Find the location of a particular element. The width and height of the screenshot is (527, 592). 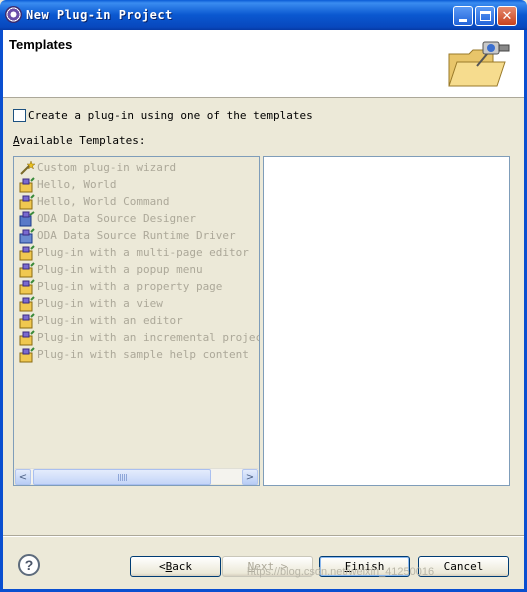

horizontal-scrollbar: < > is located at coordinates (136, 476).